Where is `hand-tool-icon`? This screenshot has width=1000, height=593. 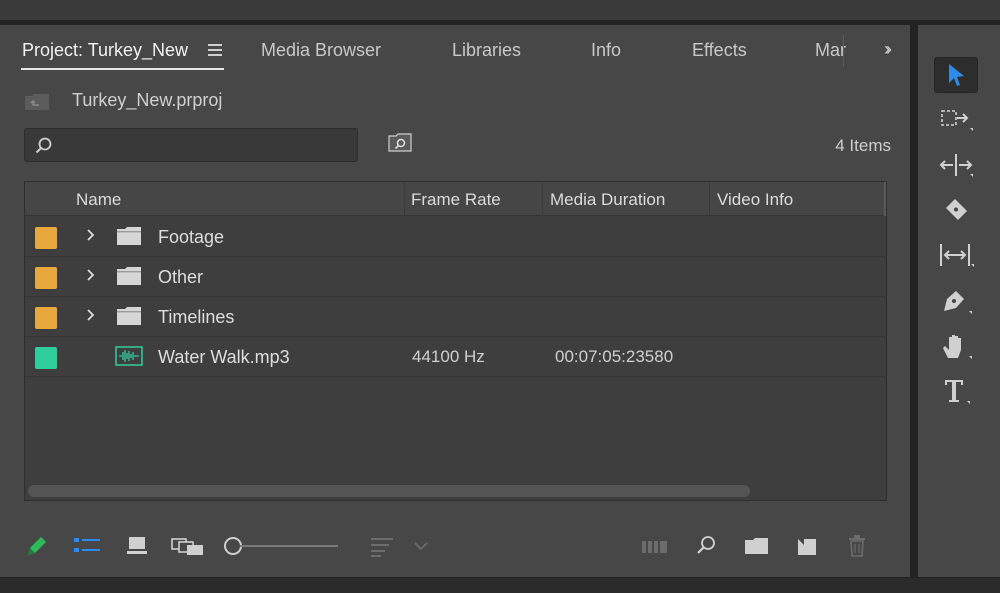
hand-tool-icon is located at coordinates (957, 347).